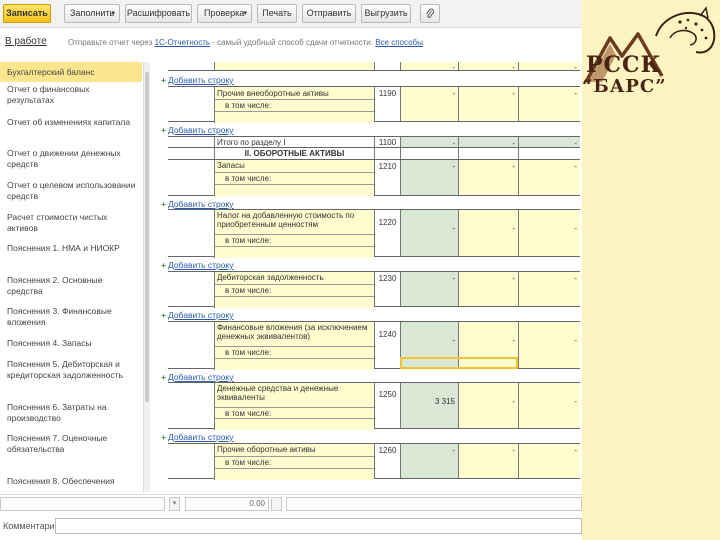  I want to click on row-code-1210: 1210, so click(387, 177).